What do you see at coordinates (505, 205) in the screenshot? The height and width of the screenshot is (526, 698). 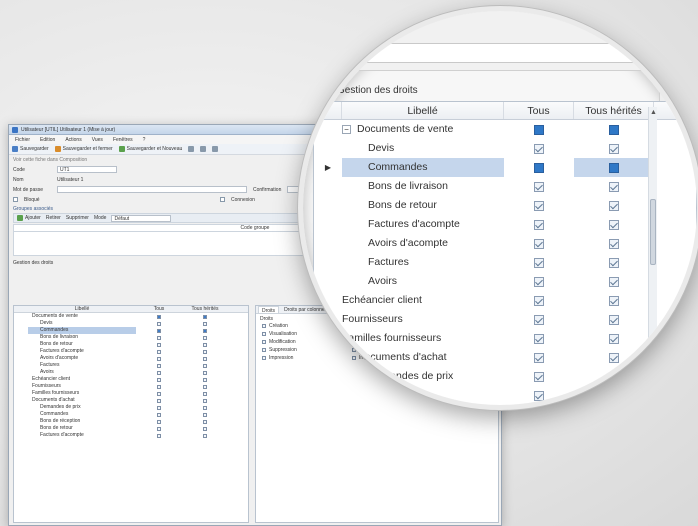 I see `magnified-row: Bons de retour` at bounding box center [505, 205].